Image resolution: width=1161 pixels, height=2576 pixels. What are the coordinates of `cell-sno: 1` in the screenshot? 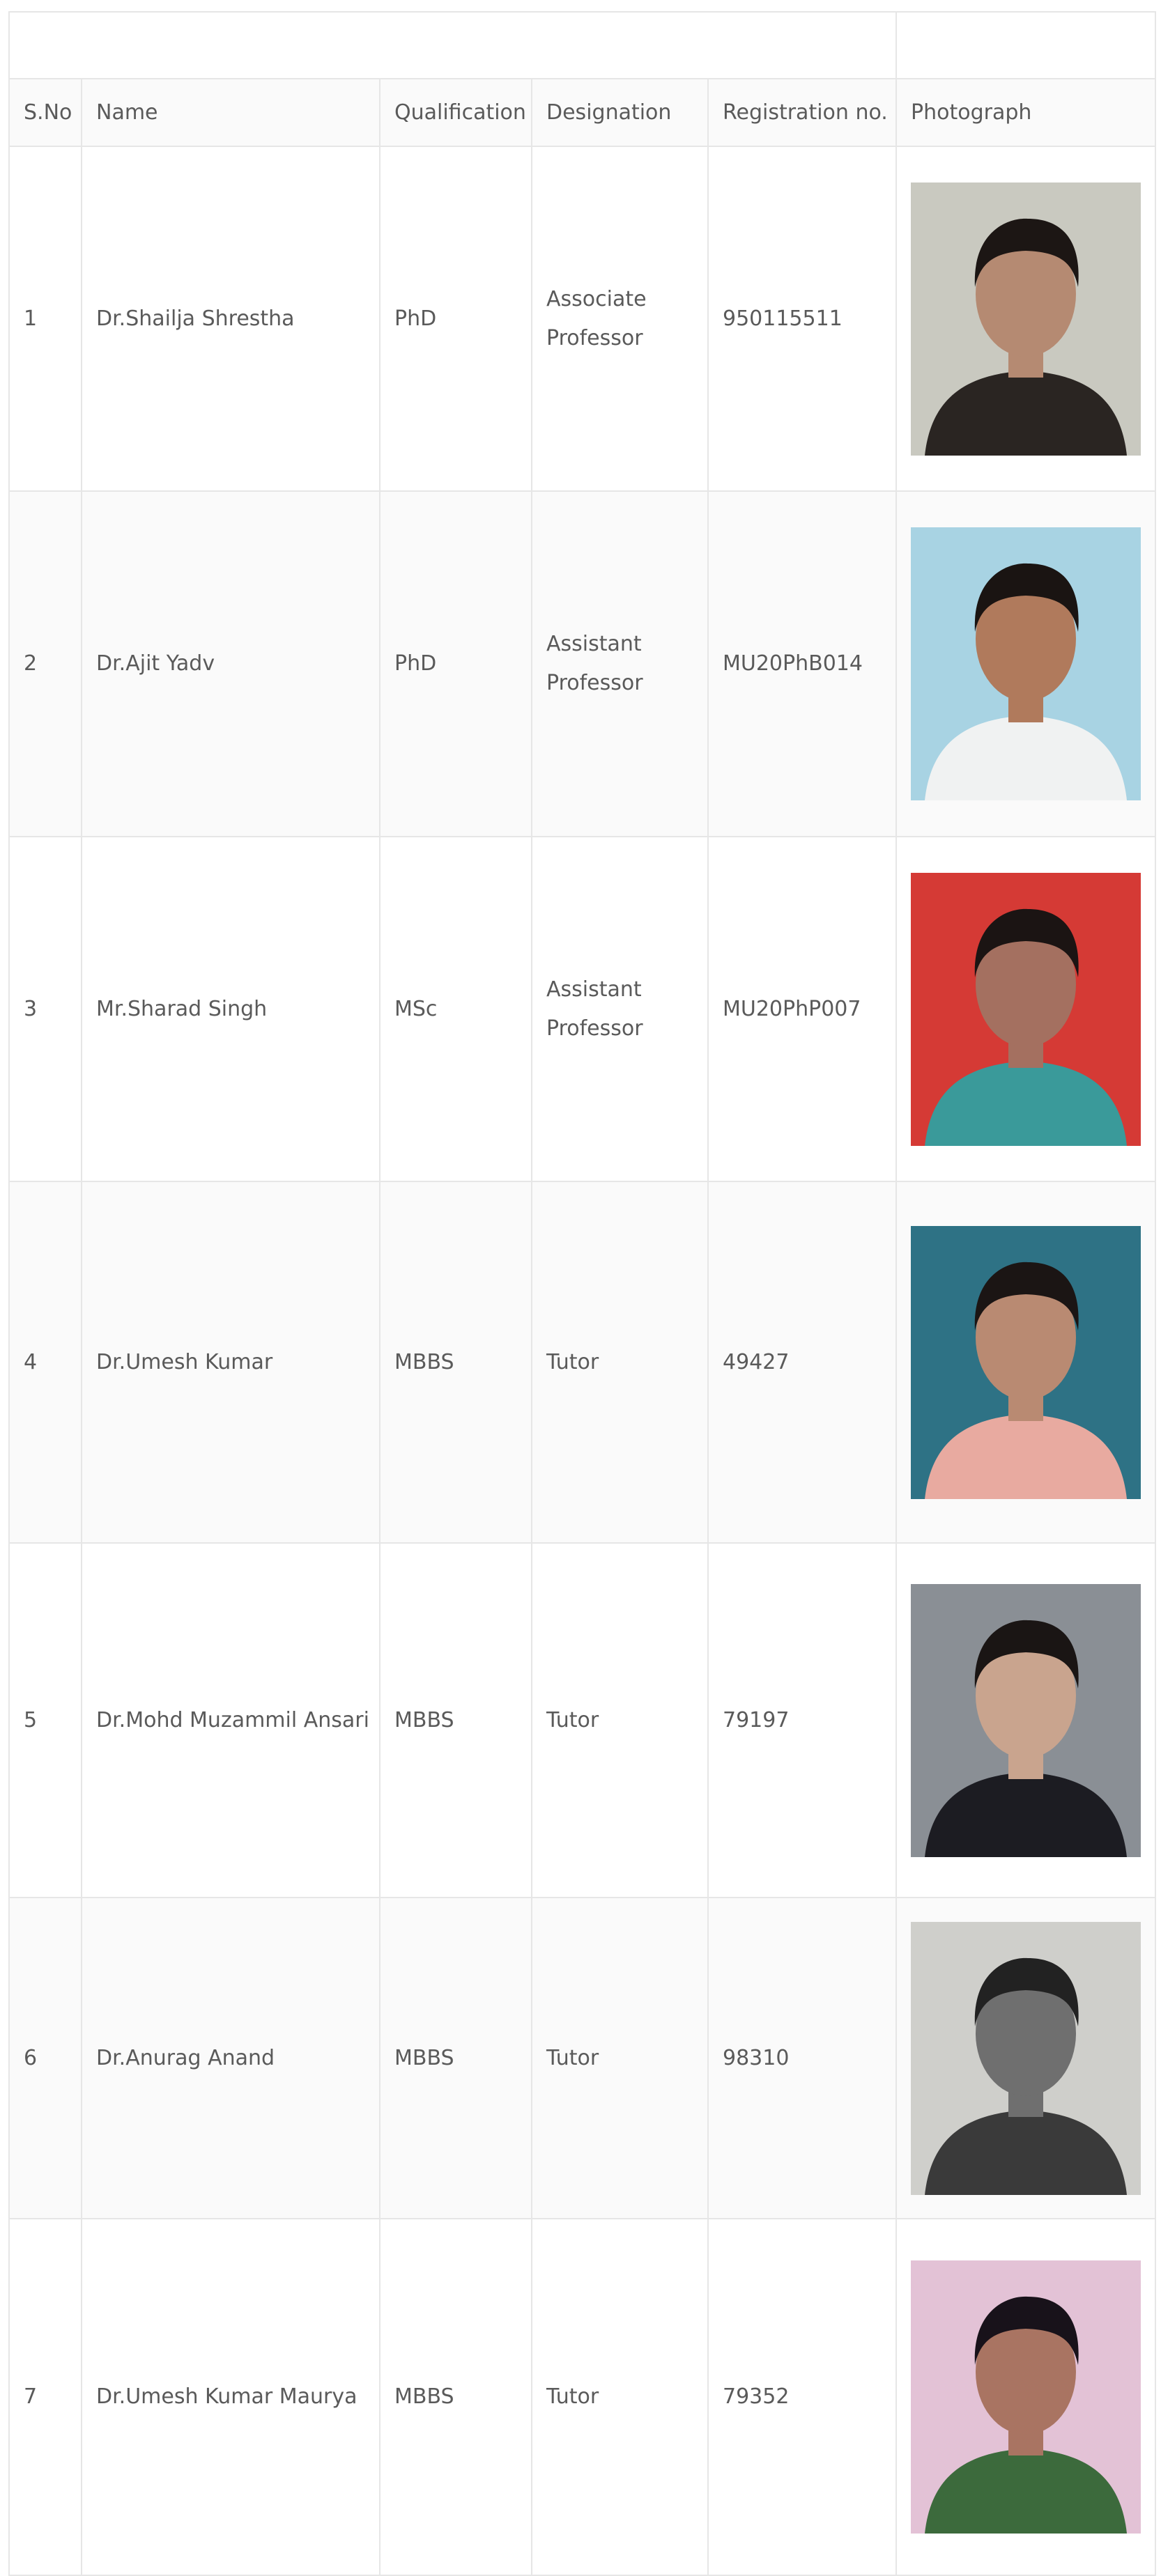 It's located at (45, 319).